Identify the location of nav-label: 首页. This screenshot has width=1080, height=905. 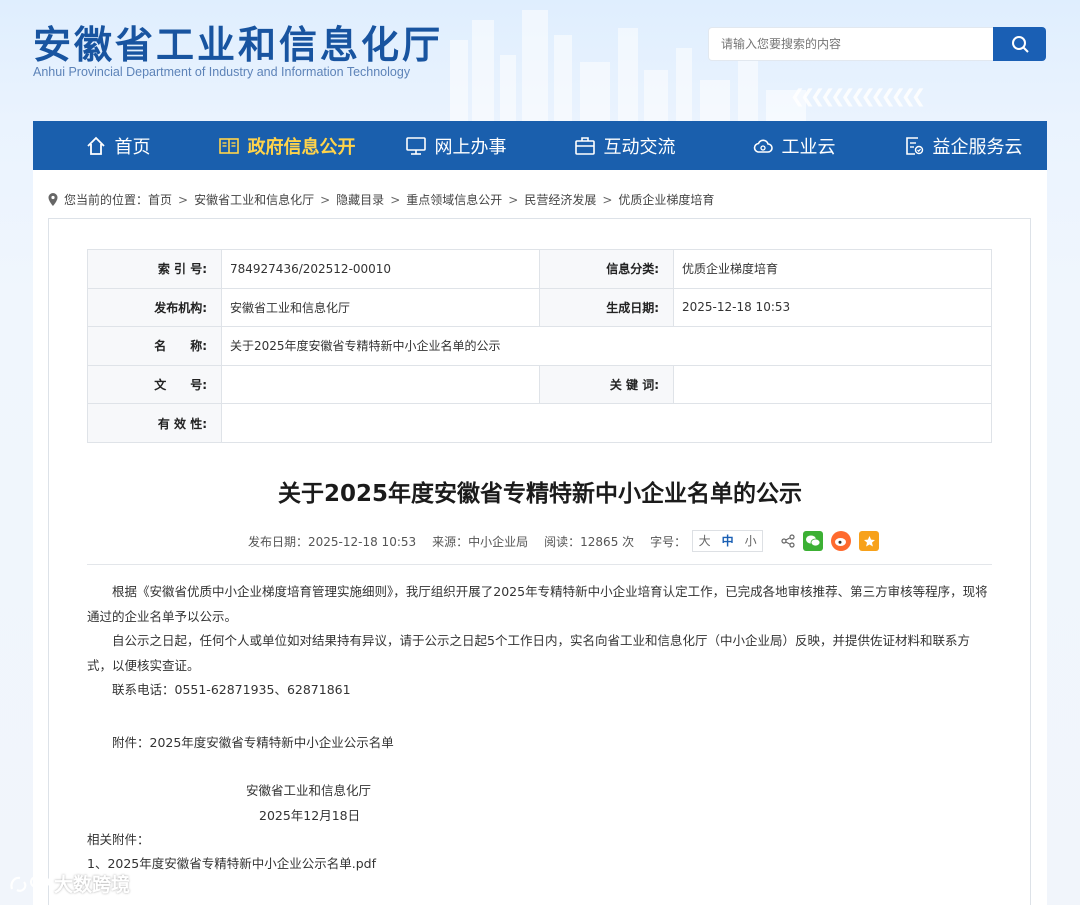
(132, 147).